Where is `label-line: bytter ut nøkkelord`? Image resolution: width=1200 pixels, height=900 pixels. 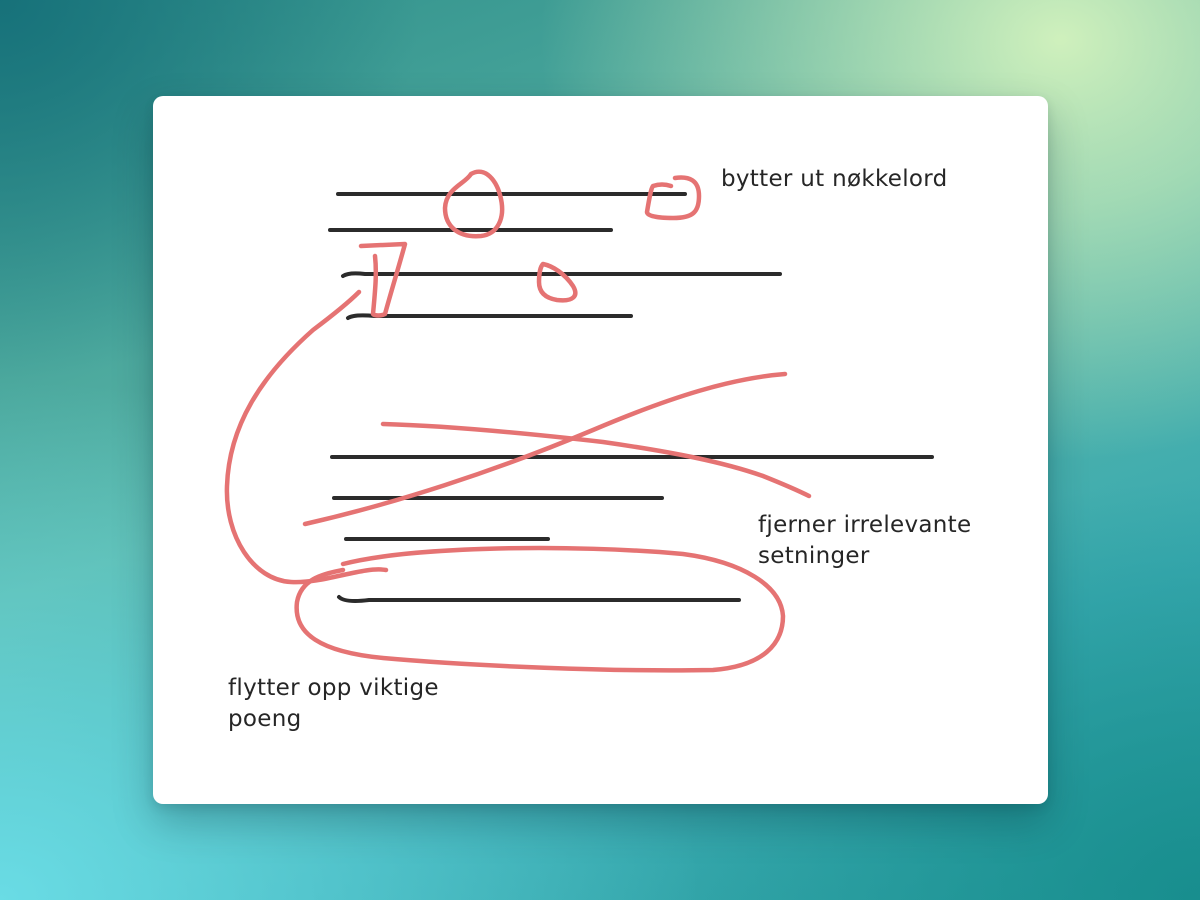
label-line: bytter ut nøkkelord is located at coordinates (834, 179).